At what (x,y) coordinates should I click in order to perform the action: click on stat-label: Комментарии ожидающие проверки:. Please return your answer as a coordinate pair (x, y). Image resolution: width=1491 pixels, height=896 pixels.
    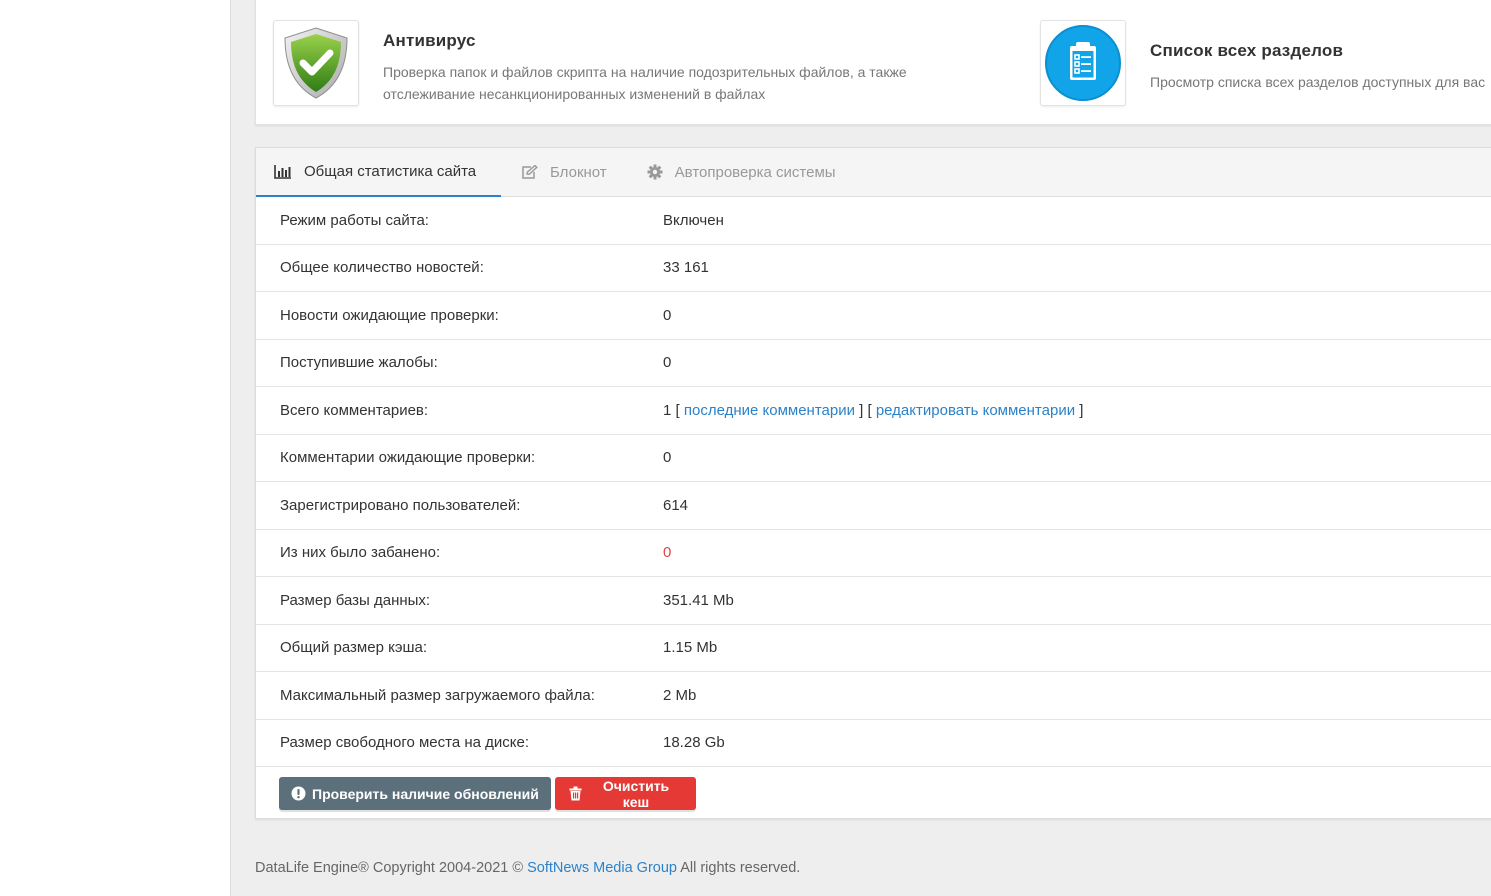
    Looking at the image, I should click on (408, 458).